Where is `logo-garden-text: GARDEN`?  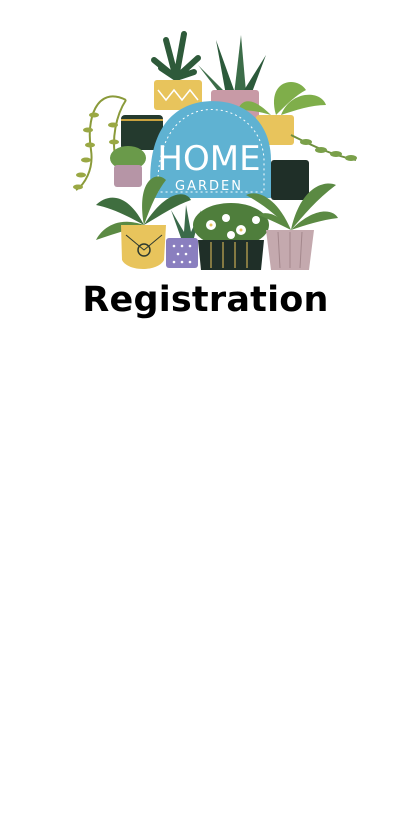
logo-garden-text: GARDEN is located at coordinates (209, 186).